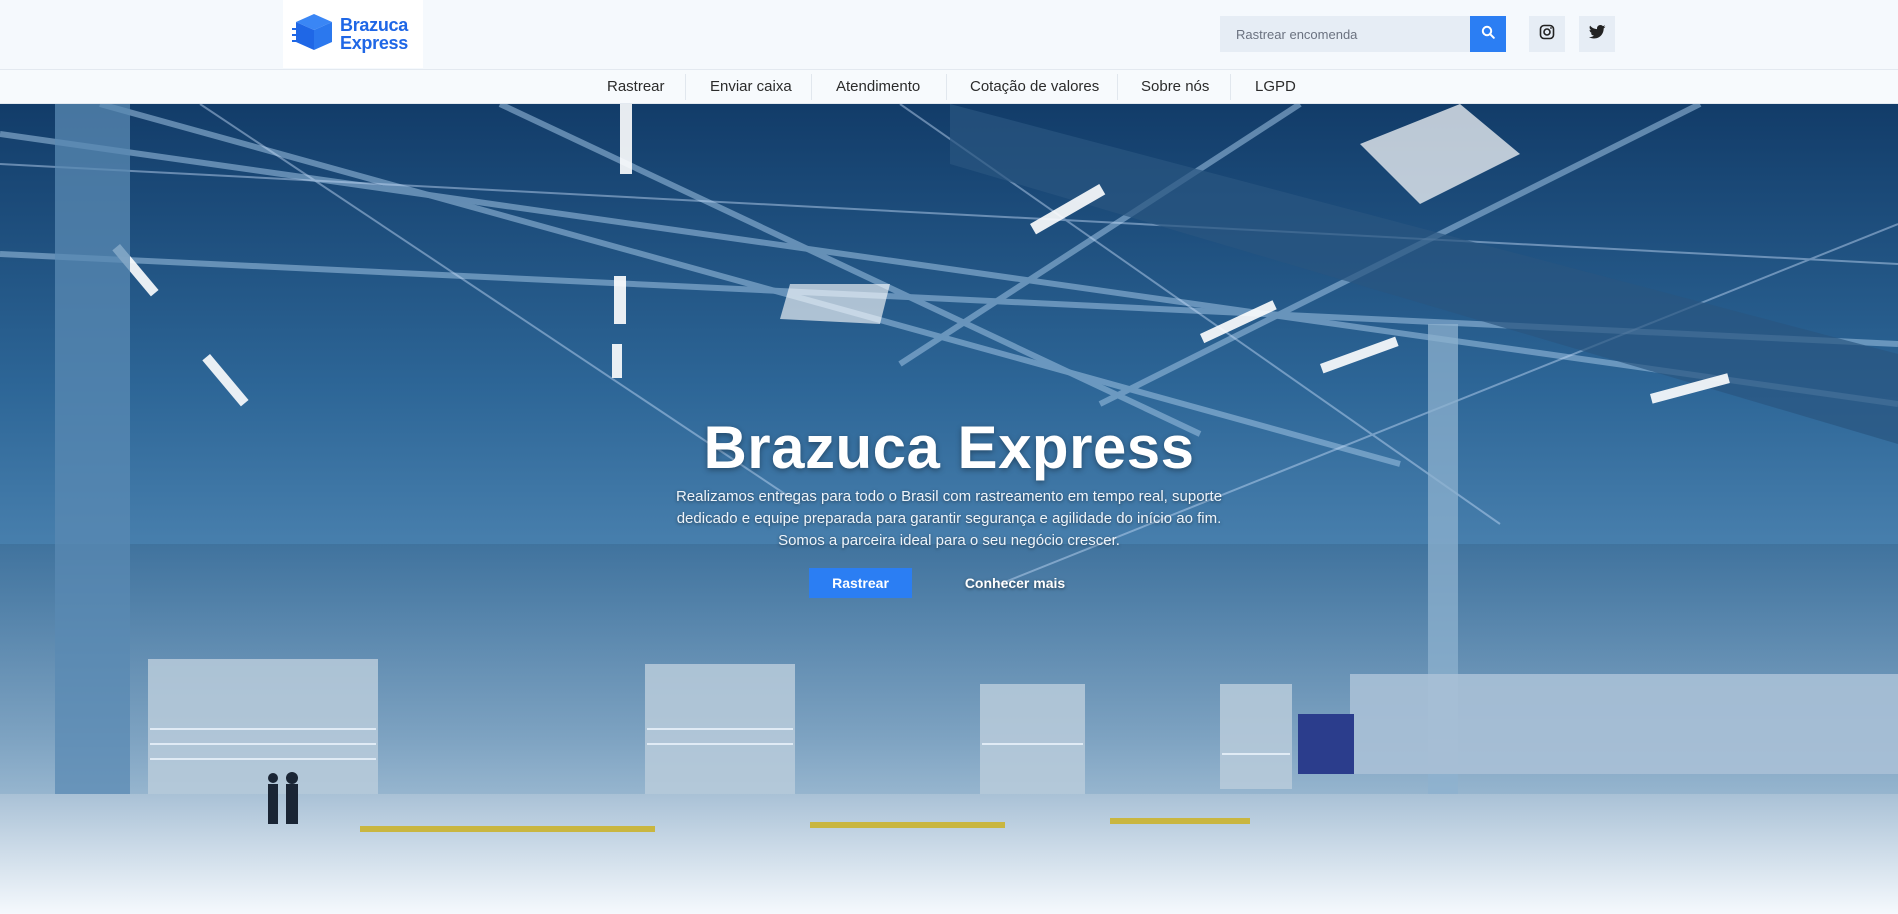 The height and width of the screenshot is (914, 1898). I want to click on hero-learn-more-button: Conhecer mais, so click(1015, 583).